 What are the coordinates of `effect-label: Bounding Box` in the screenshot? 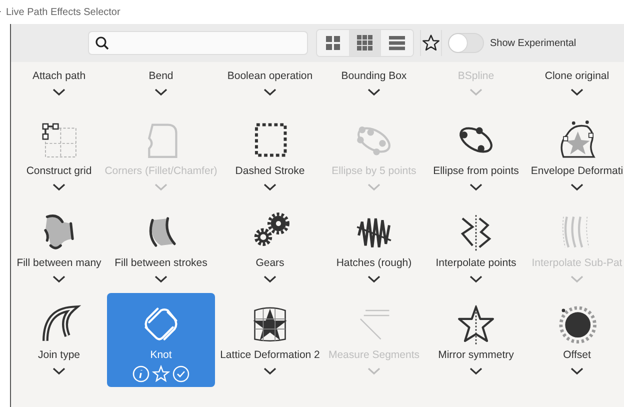 It's located at (374, 76).